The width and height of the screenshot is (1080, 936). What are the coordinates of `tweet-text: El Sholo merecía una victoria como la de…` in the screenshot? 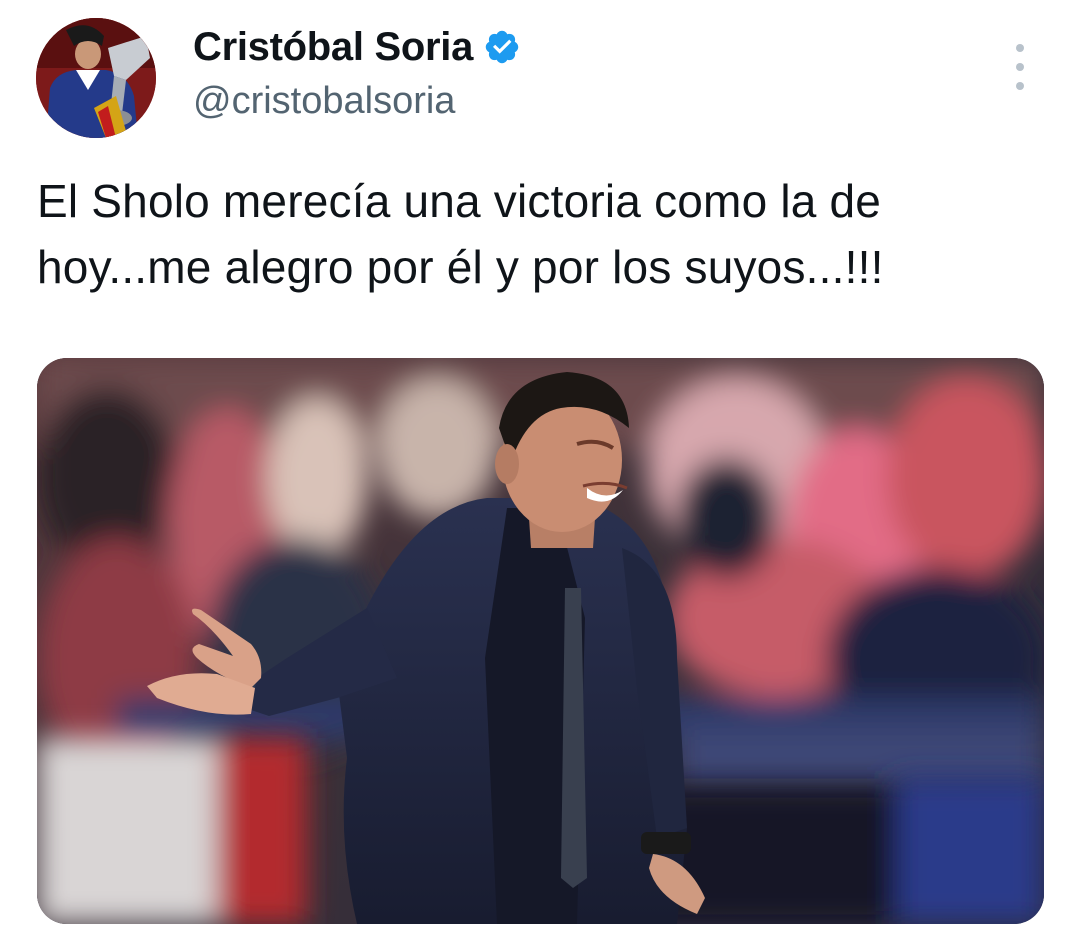 It's located at (542, 234).